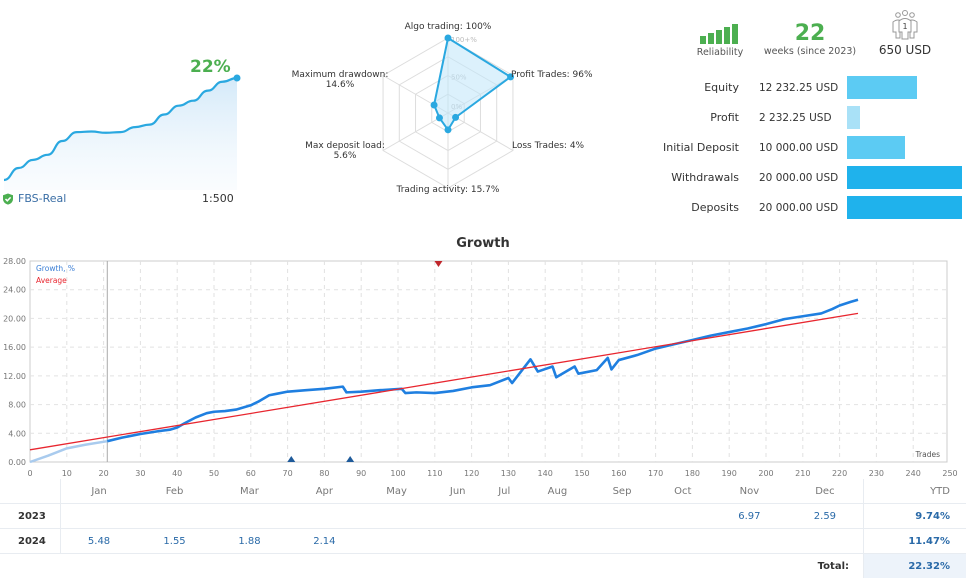 The image size is (966, 580). What do you see at coordinates (434, 473) in the screenshot?
I see `x-tick-label: 110` at bounding box center [434, 473].